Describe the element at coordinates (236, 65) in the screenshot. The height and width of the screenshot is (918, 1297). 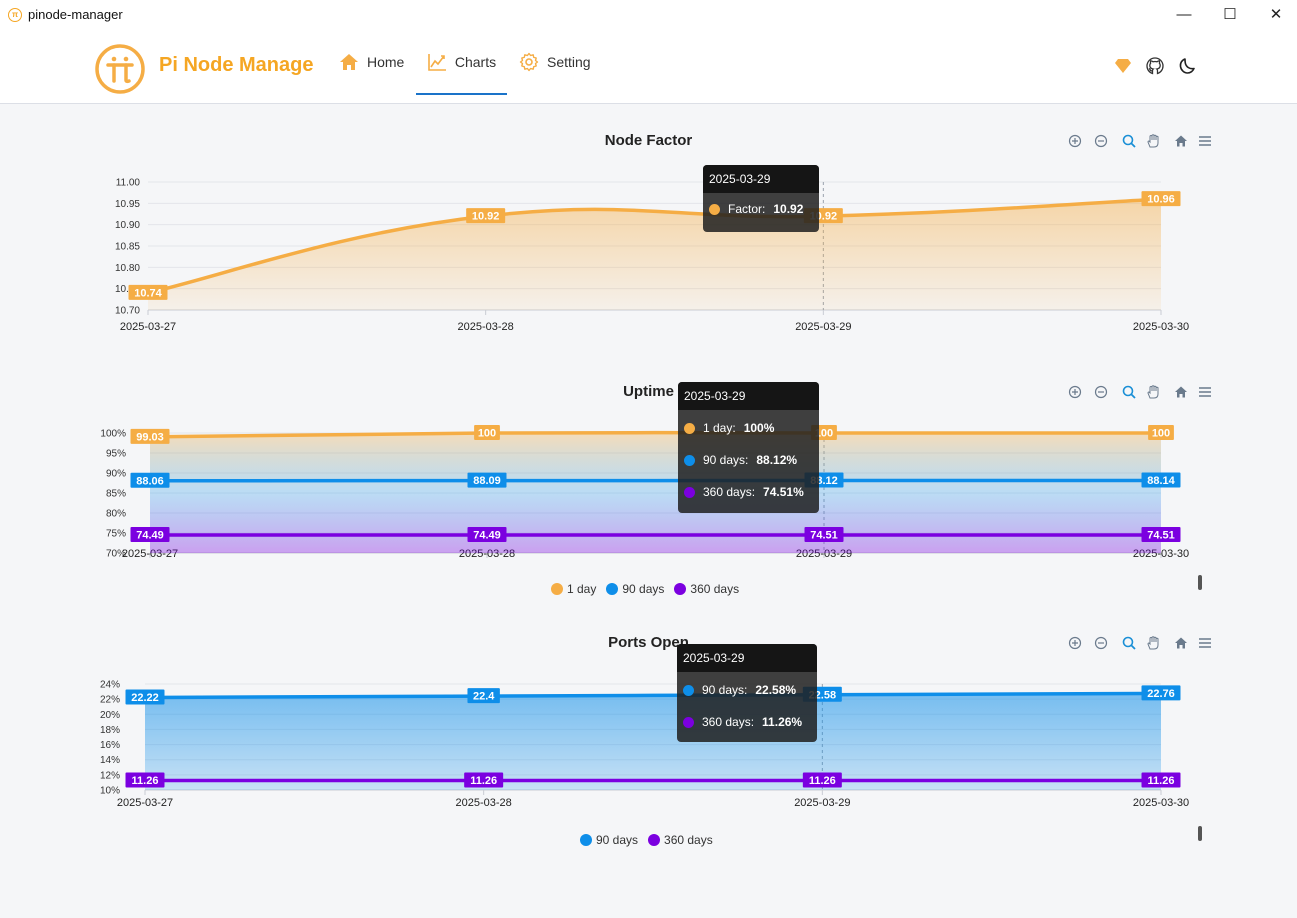
I see `brand-title: Pi Node Manage` at that location.